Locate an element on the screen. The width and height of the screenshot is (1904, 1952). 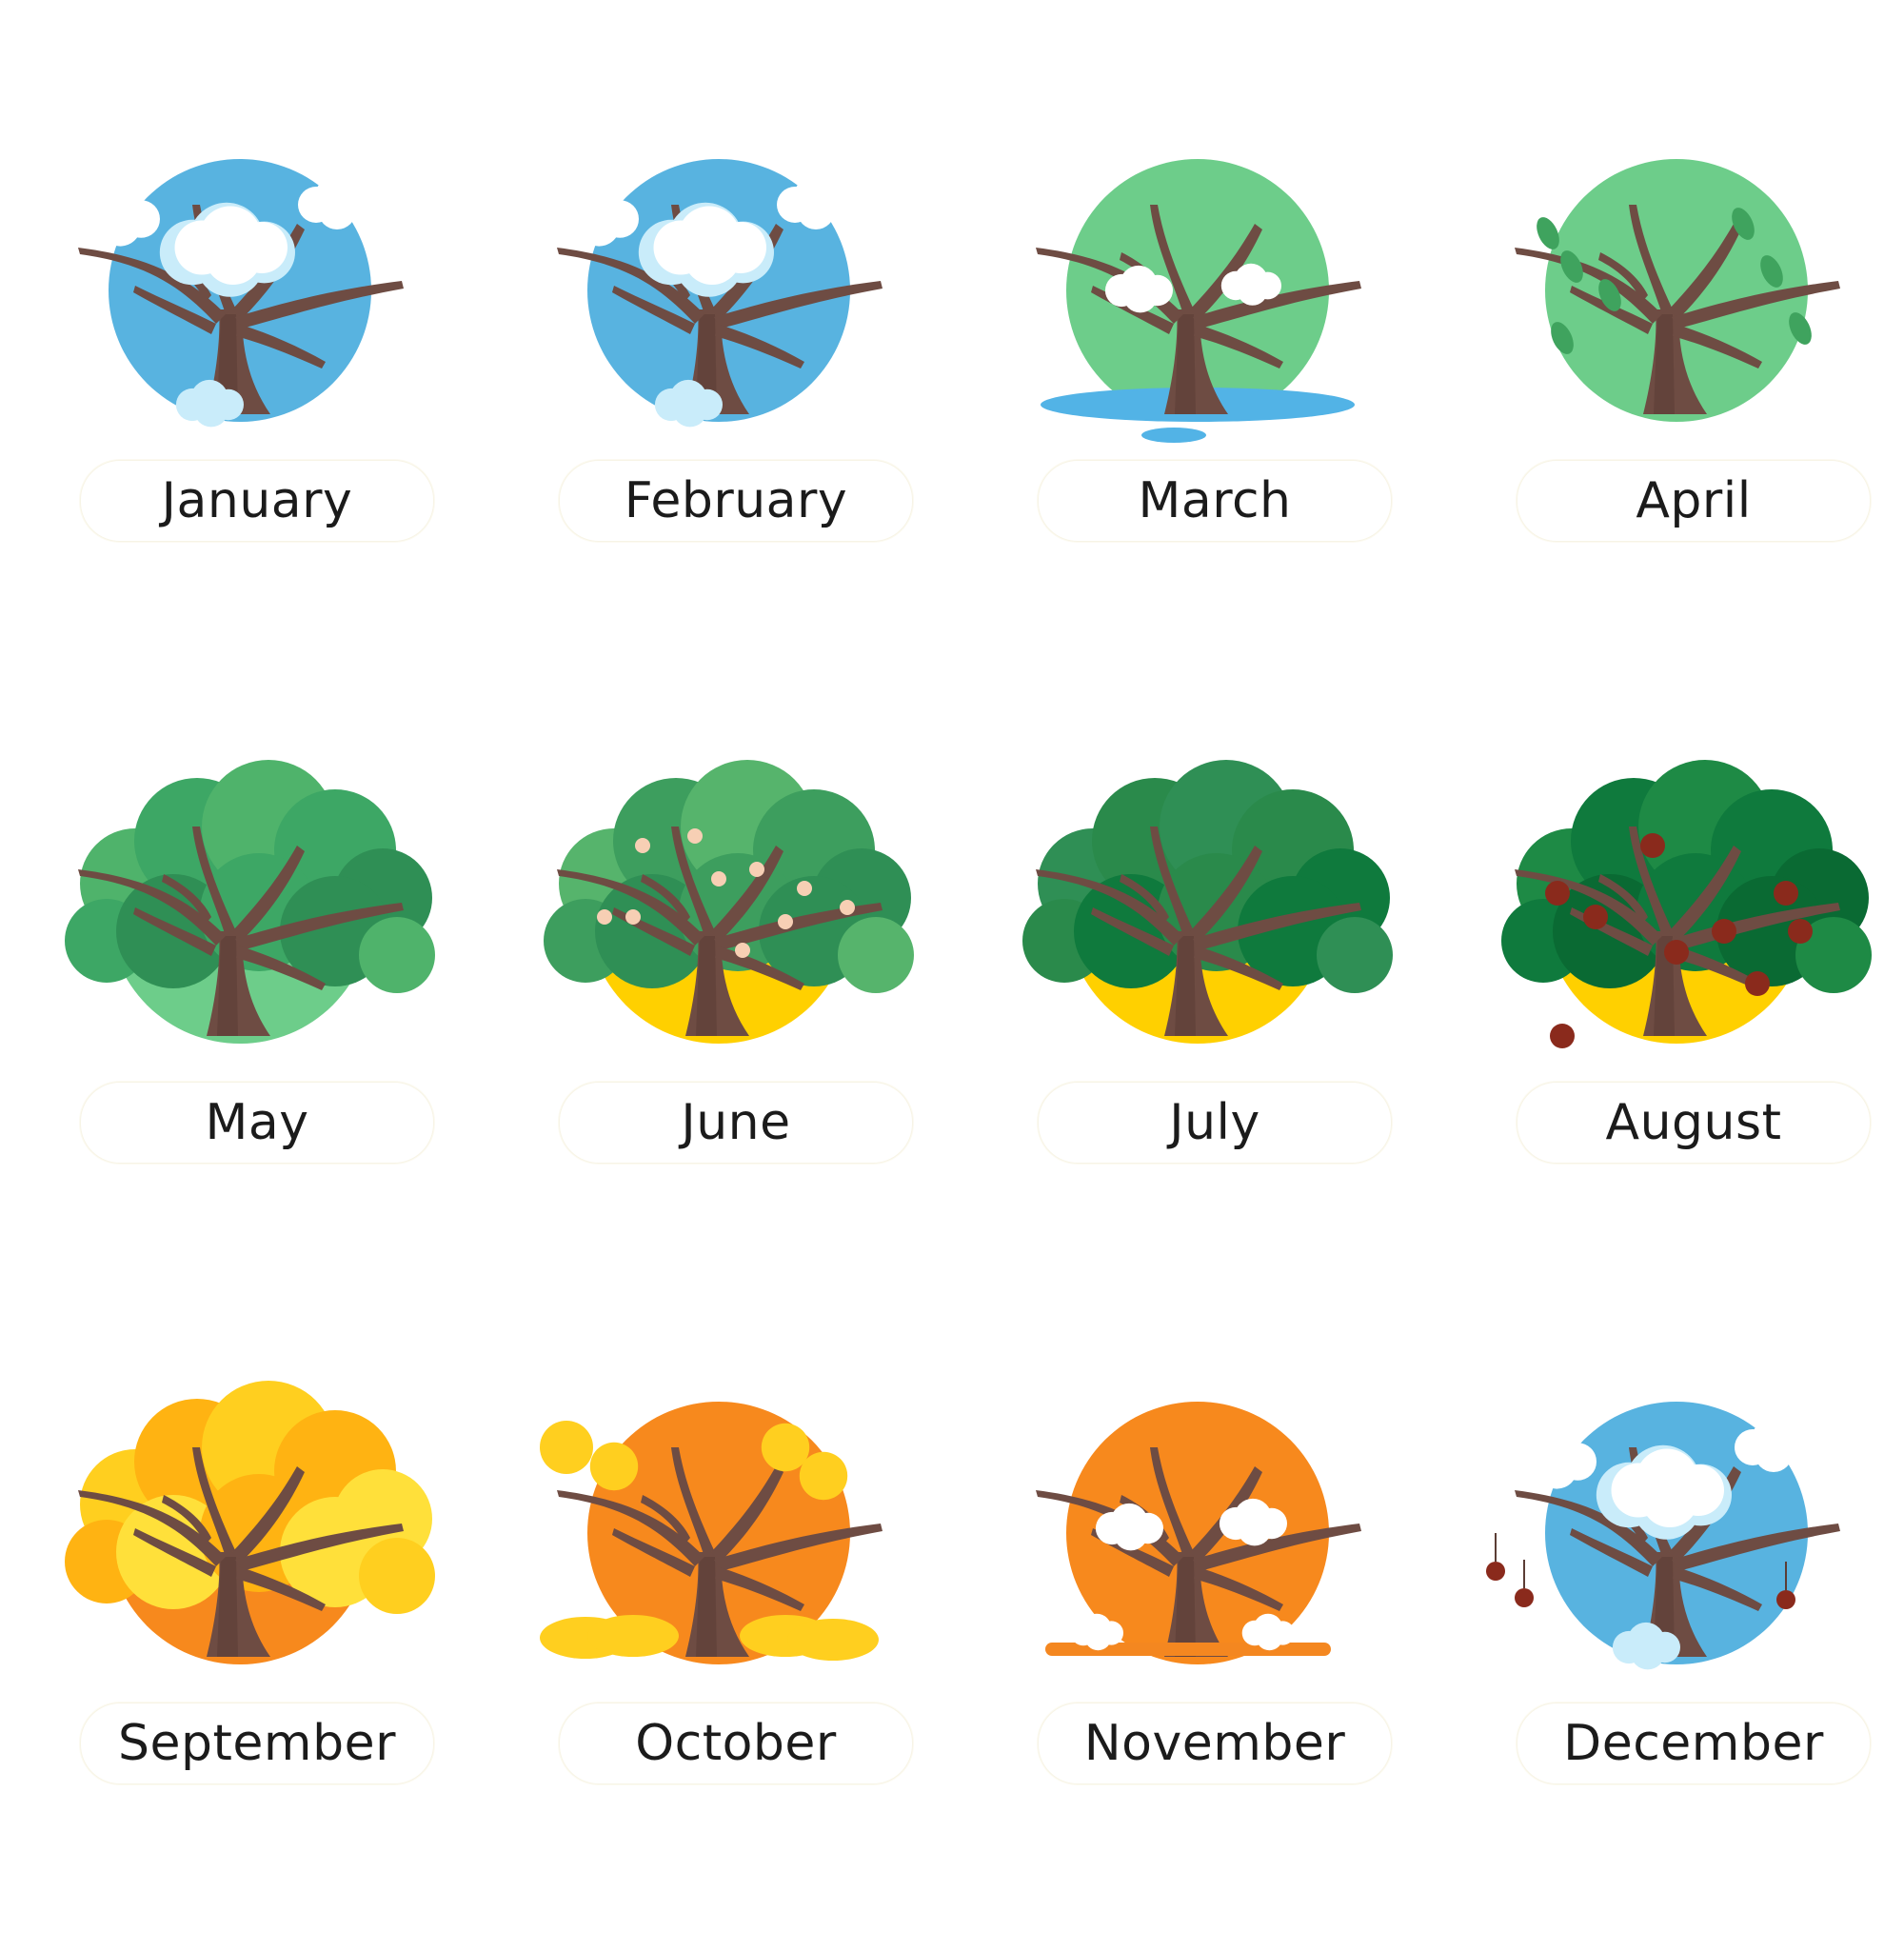
month-name: July is located at coordinates (1214, 1122).